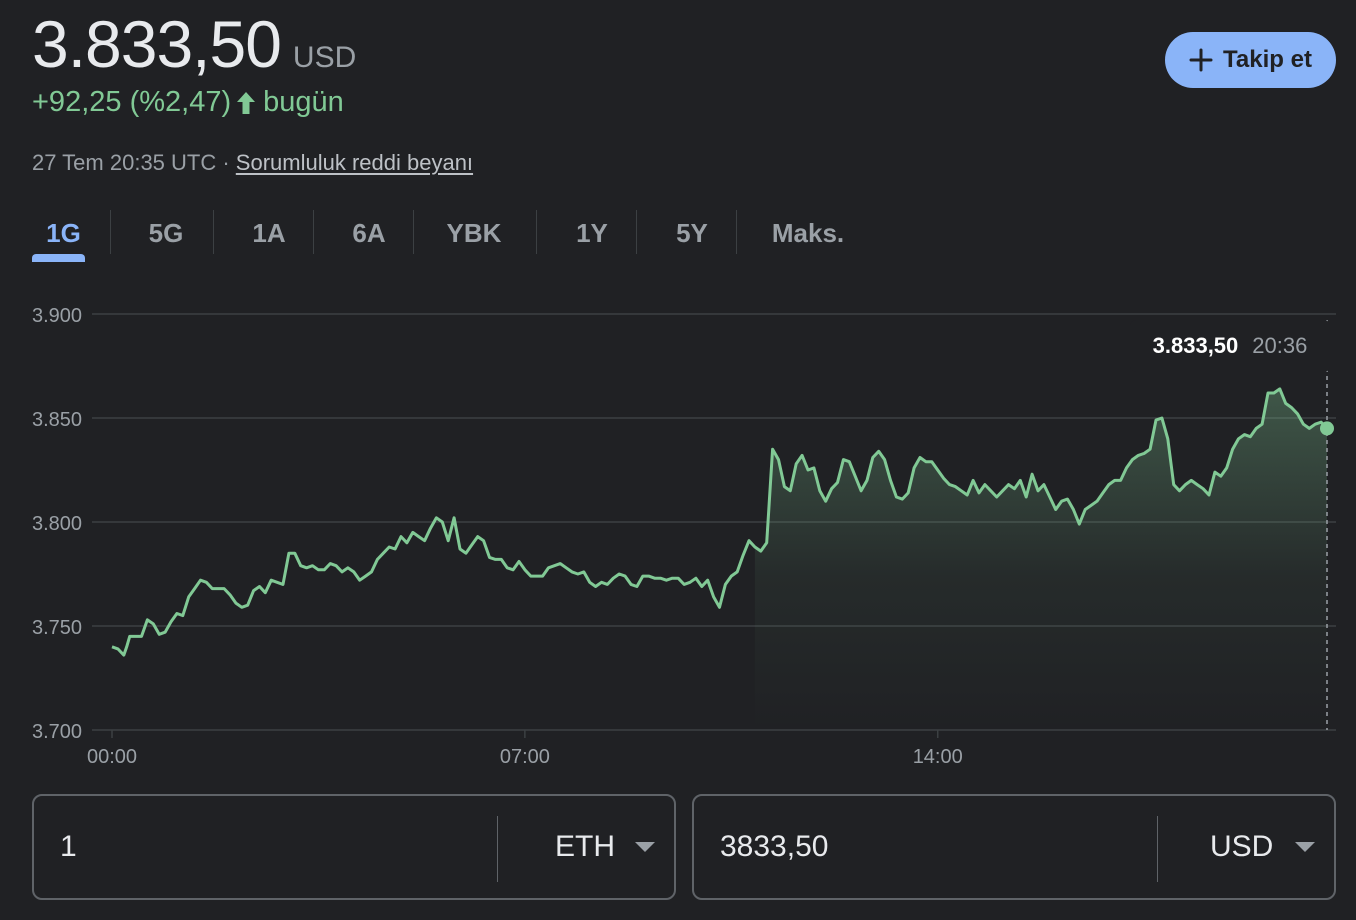 This screenshot has height=920, width=1356. I want to click on y-tick-label: 3.800, so click(57, 524).